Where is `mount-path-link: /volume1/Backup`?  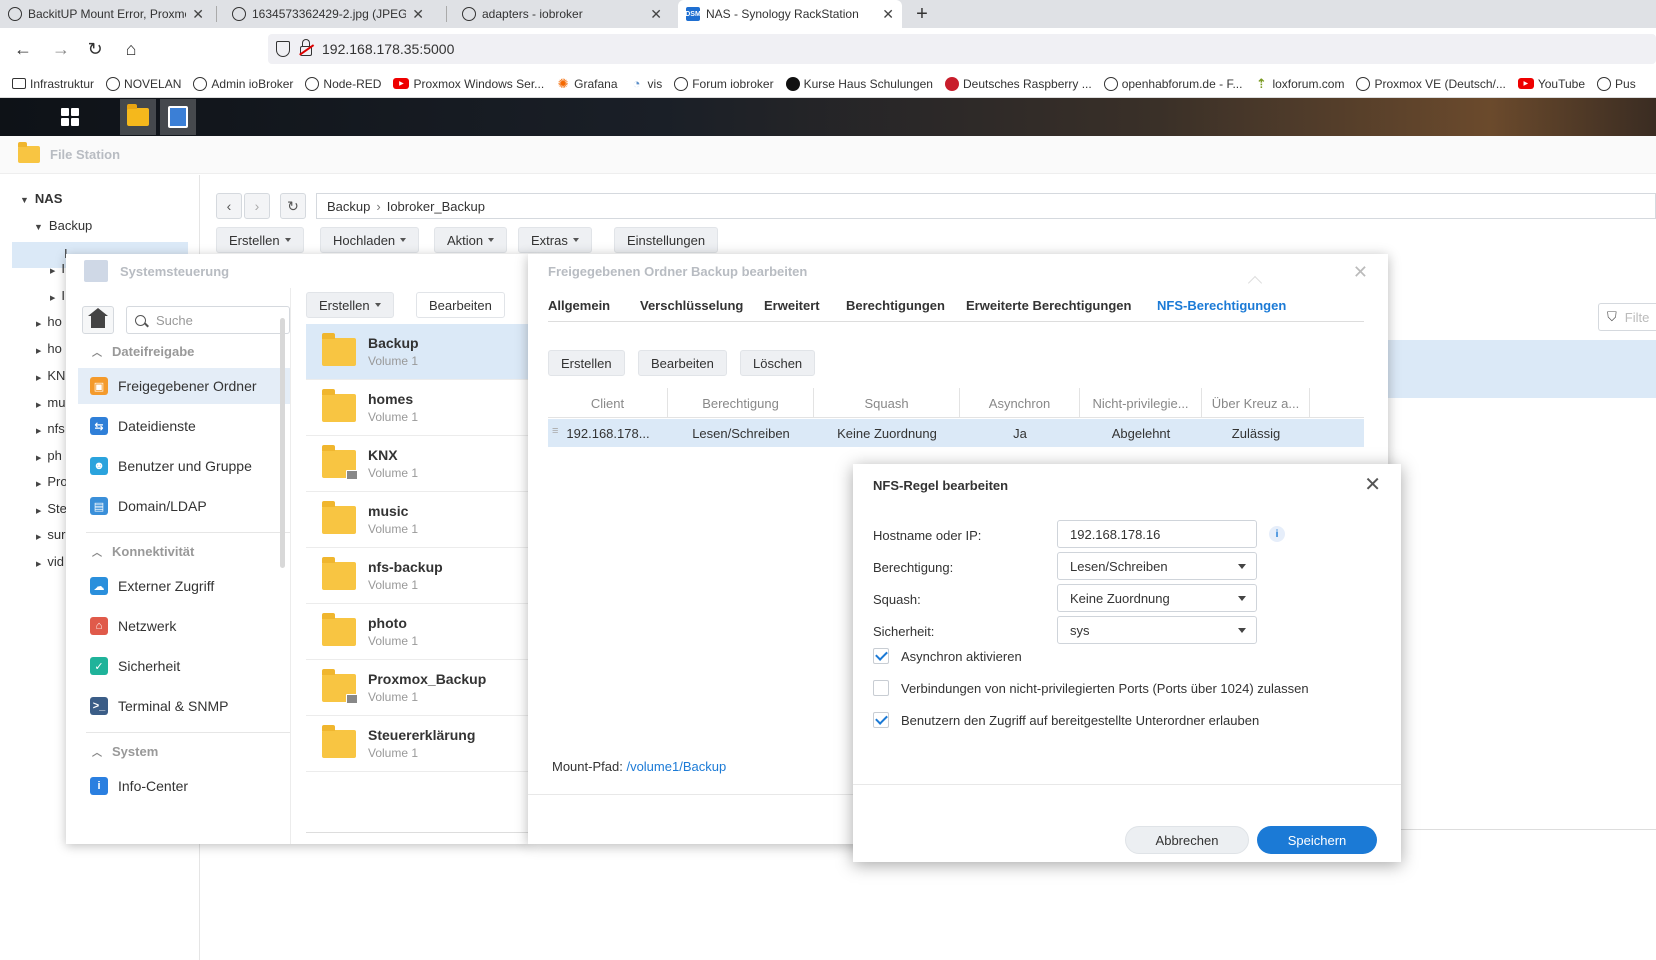
mount-path-link: /volume1/Backup is located at coordinates (676, 766).